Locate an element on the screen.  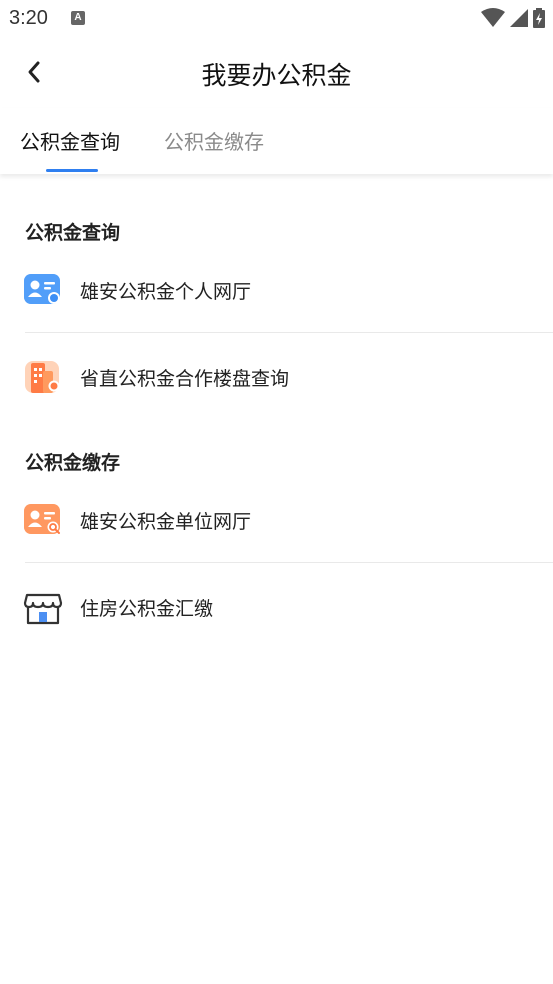
status-bar: 3:20 A is located at coordinates (276, 19).